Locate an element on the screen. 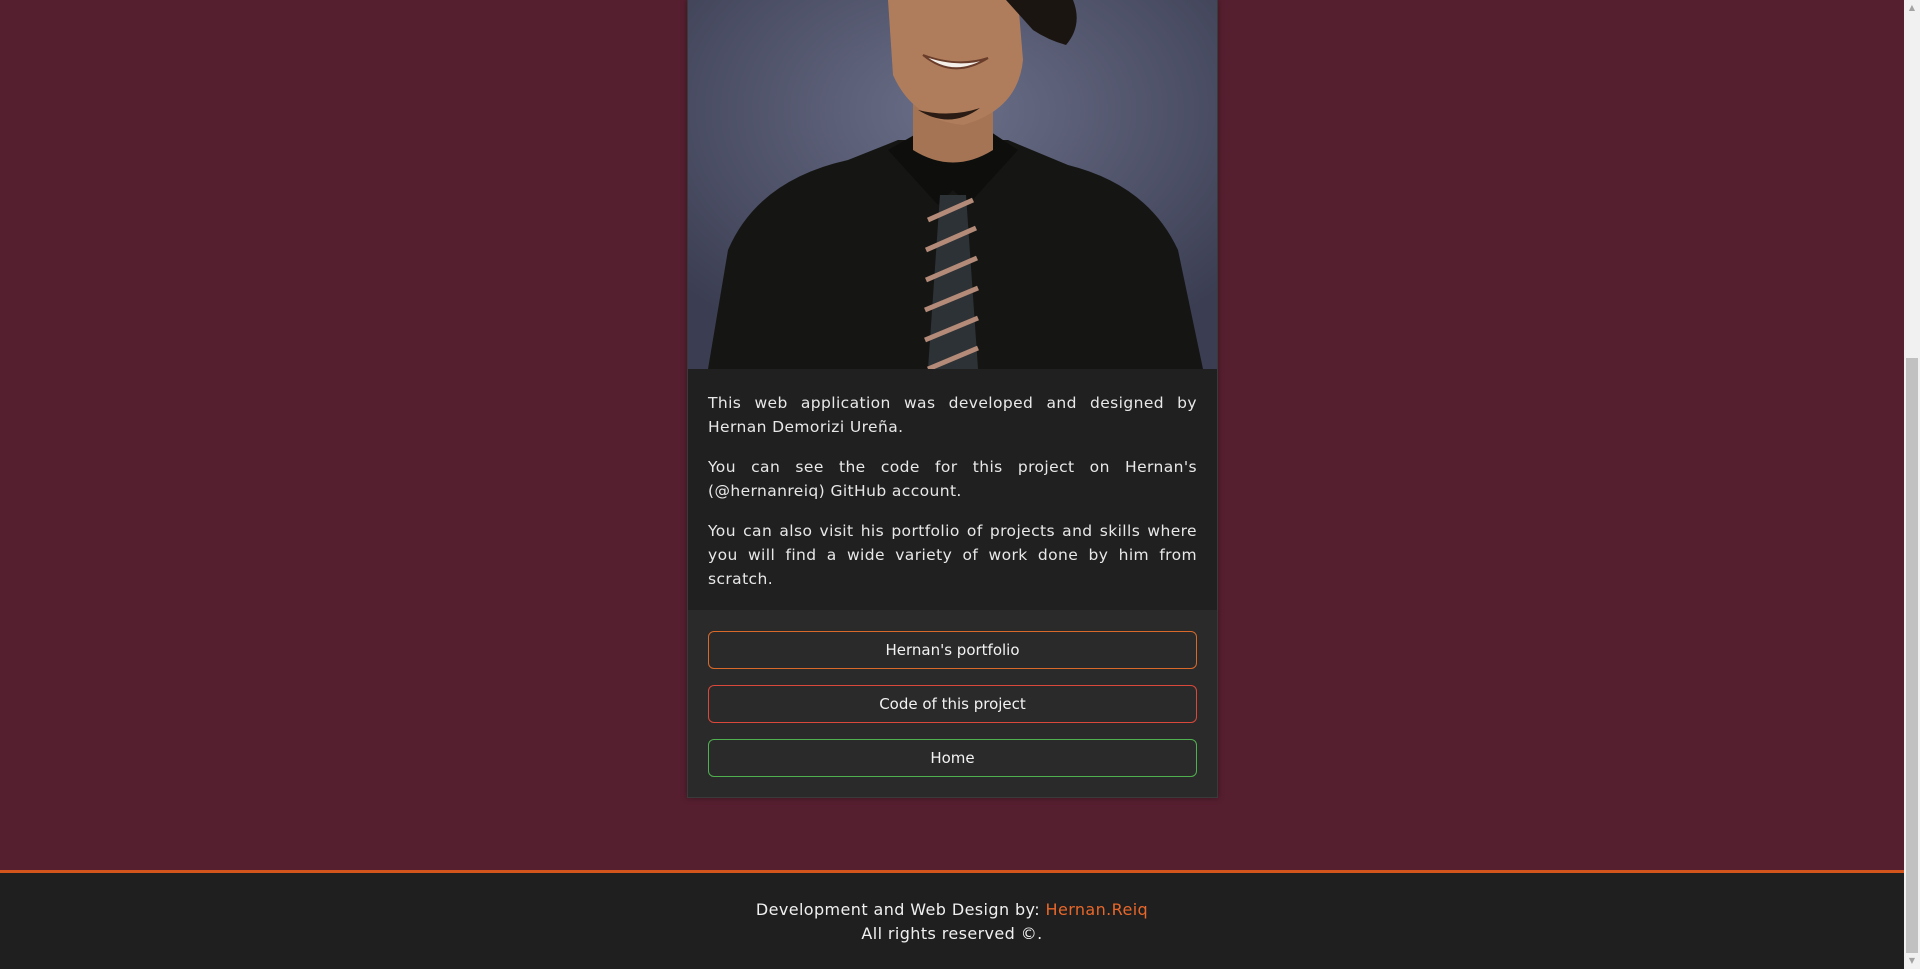 The height and width of the screenshot is (969, 1920). scroll-down-arrow-icon: ▼ is located at coordinates (1912, 961).